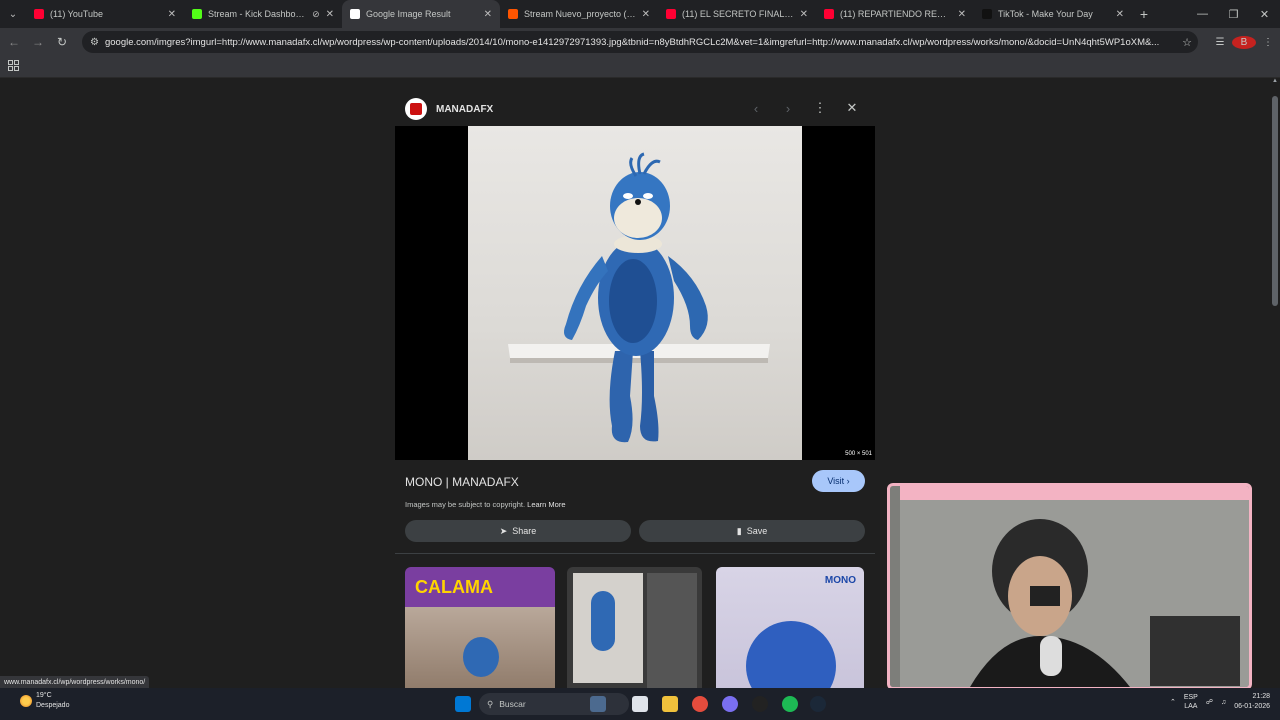  What do you see at coordinates (480, 632) in the screenshot?
I see `related-image-1: CALAMA` at bounding box center [480, 632].